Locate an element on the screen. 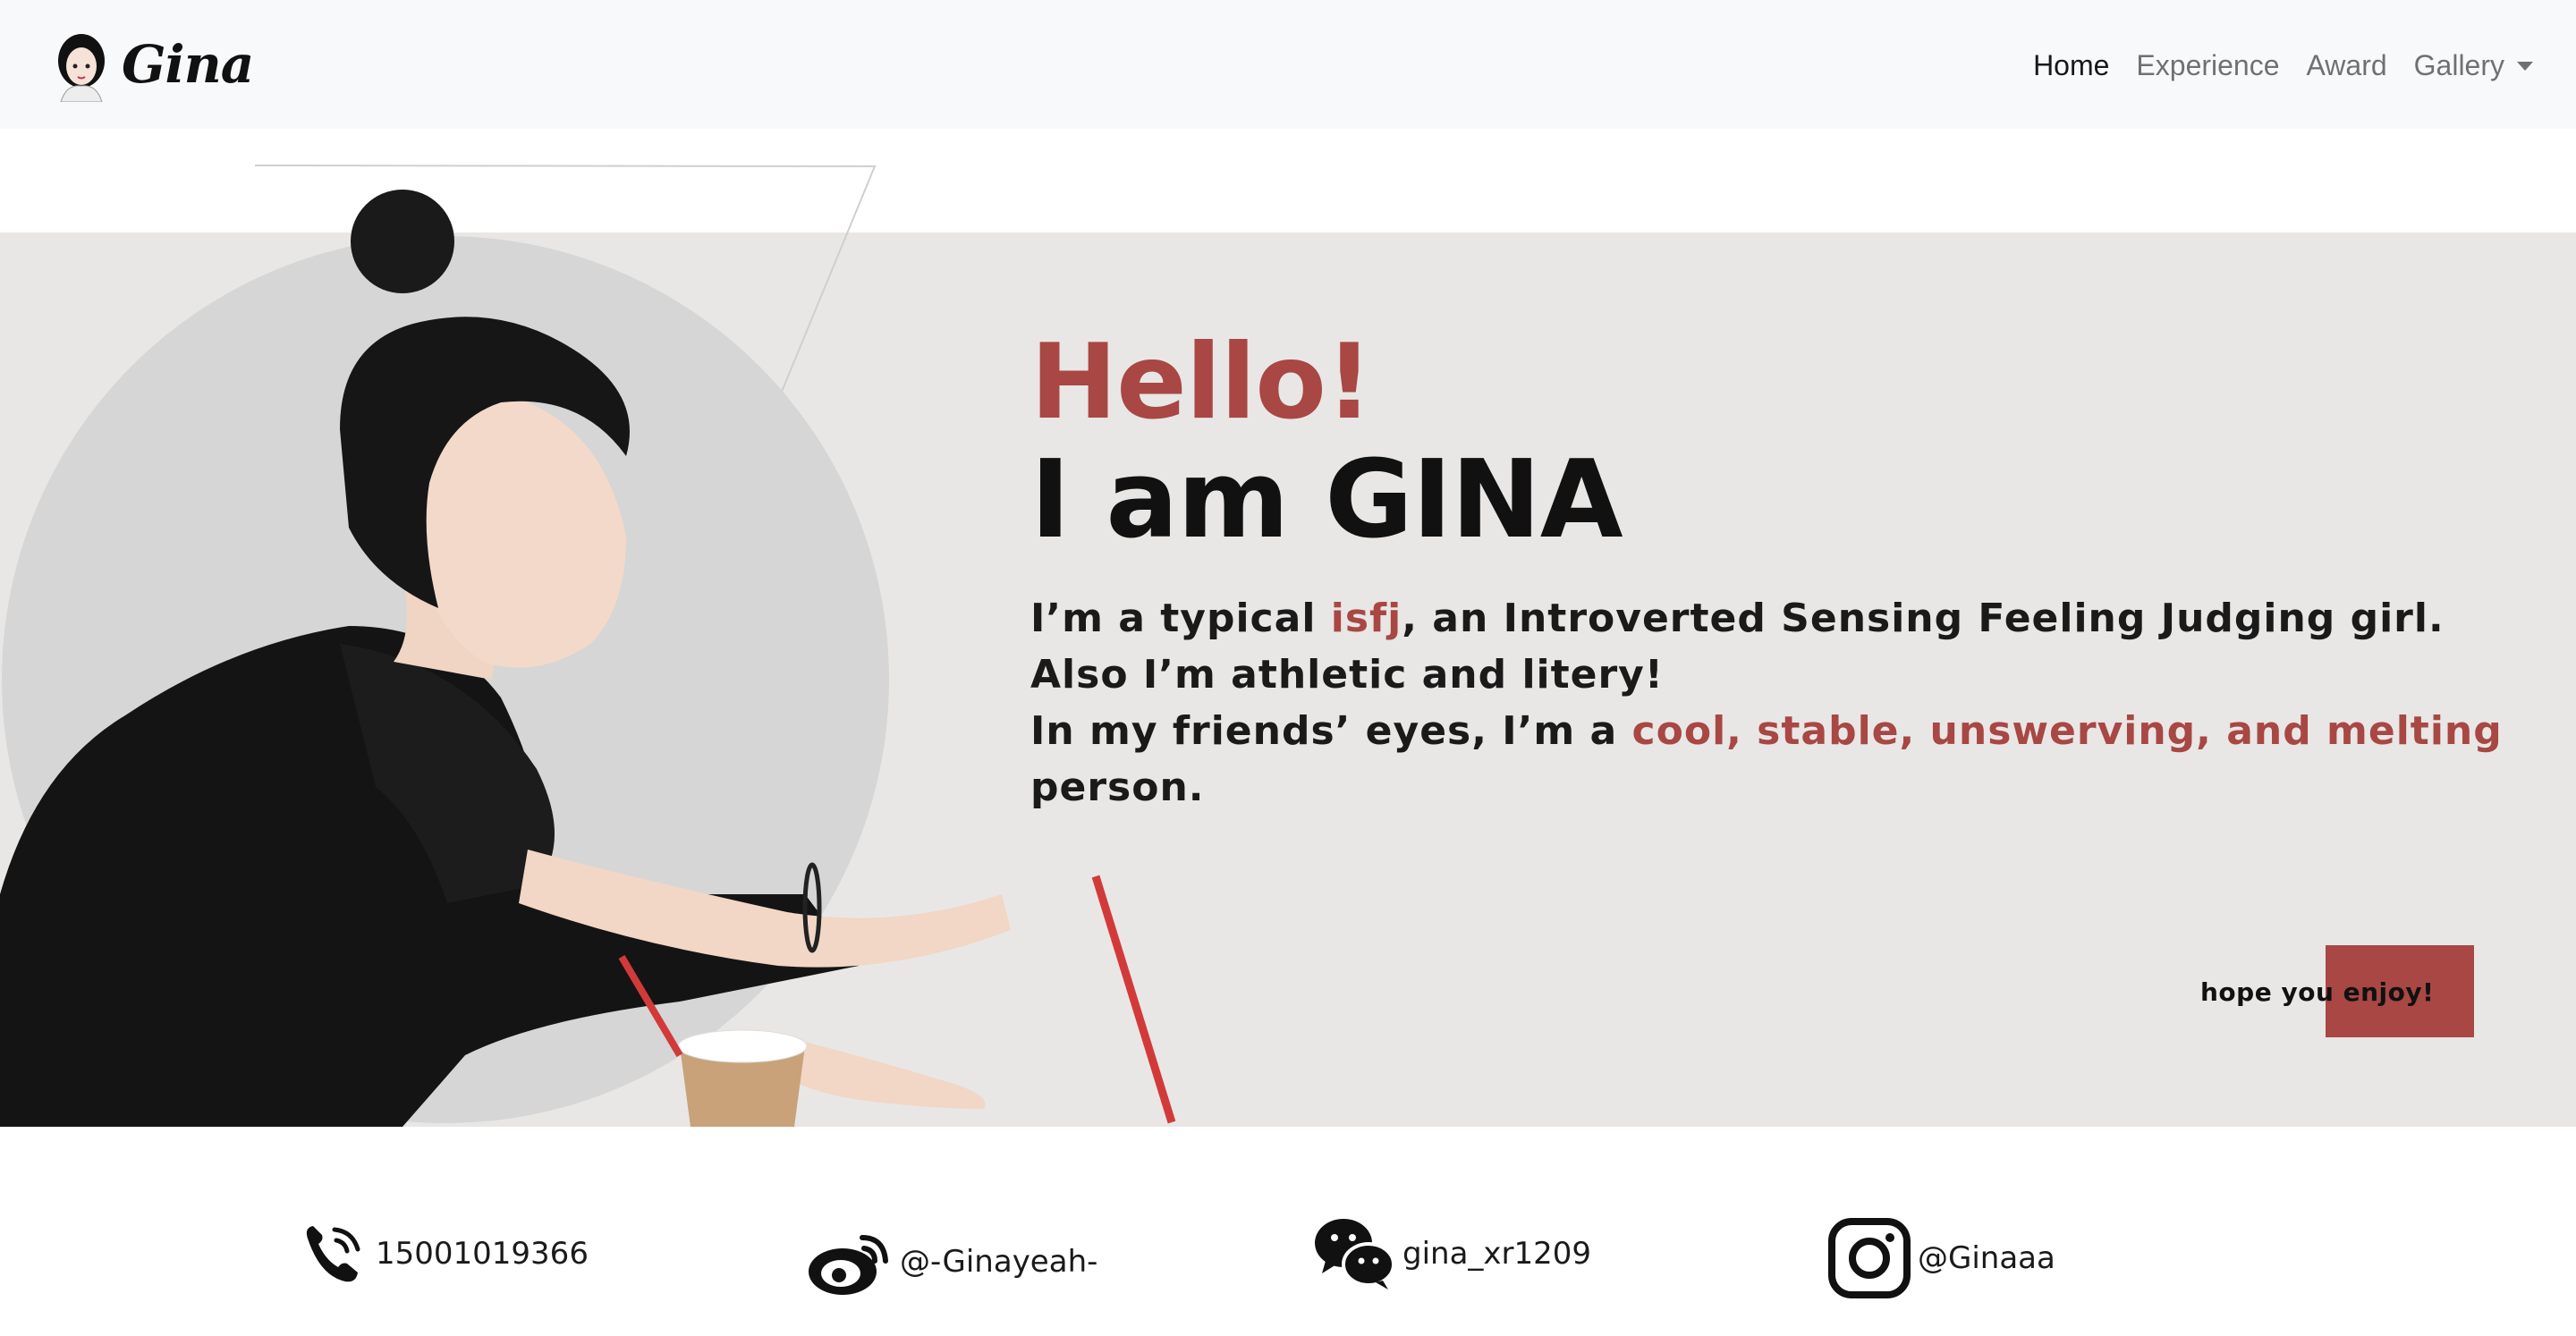 The height and width of the screenshot is (1336, 2576). contact-phone: 15001019366 is located at coordinates (444, 1254).